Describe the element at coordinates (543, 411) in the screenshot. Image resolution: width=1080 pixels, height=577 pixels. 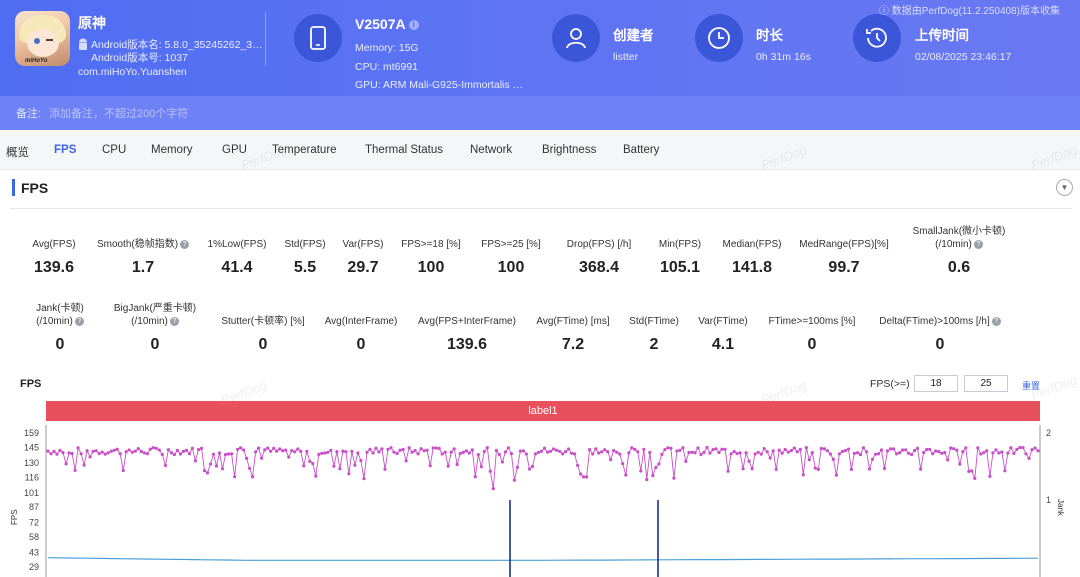
I see `label-bar: label1` at that location.